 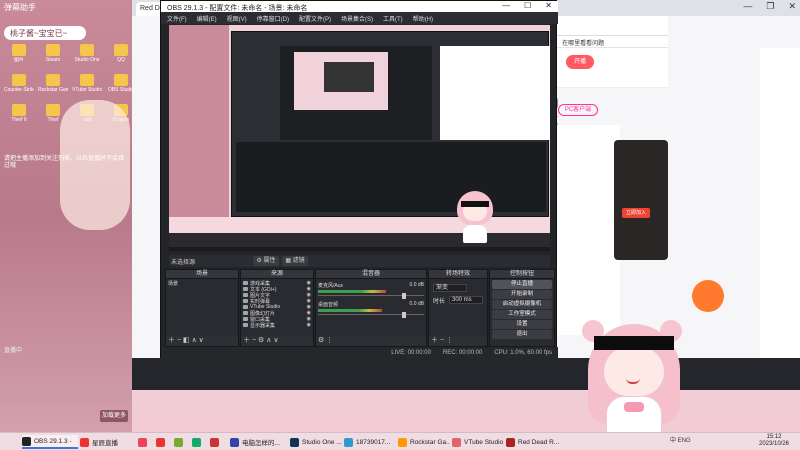 I want to click on control-button-5: 退出, so click(x=522, y=334).